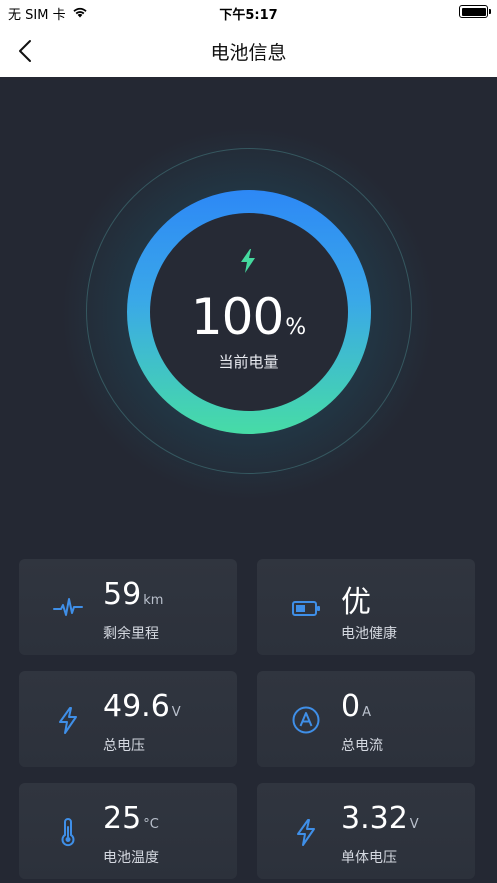 Image resolution: width=497 pixels, height=883 pixels. Describe the element at coordinates (248, 38) in the screenshot. I see `top-bar: 无 SIM 卡 下午5:17 电池信息` at that location.